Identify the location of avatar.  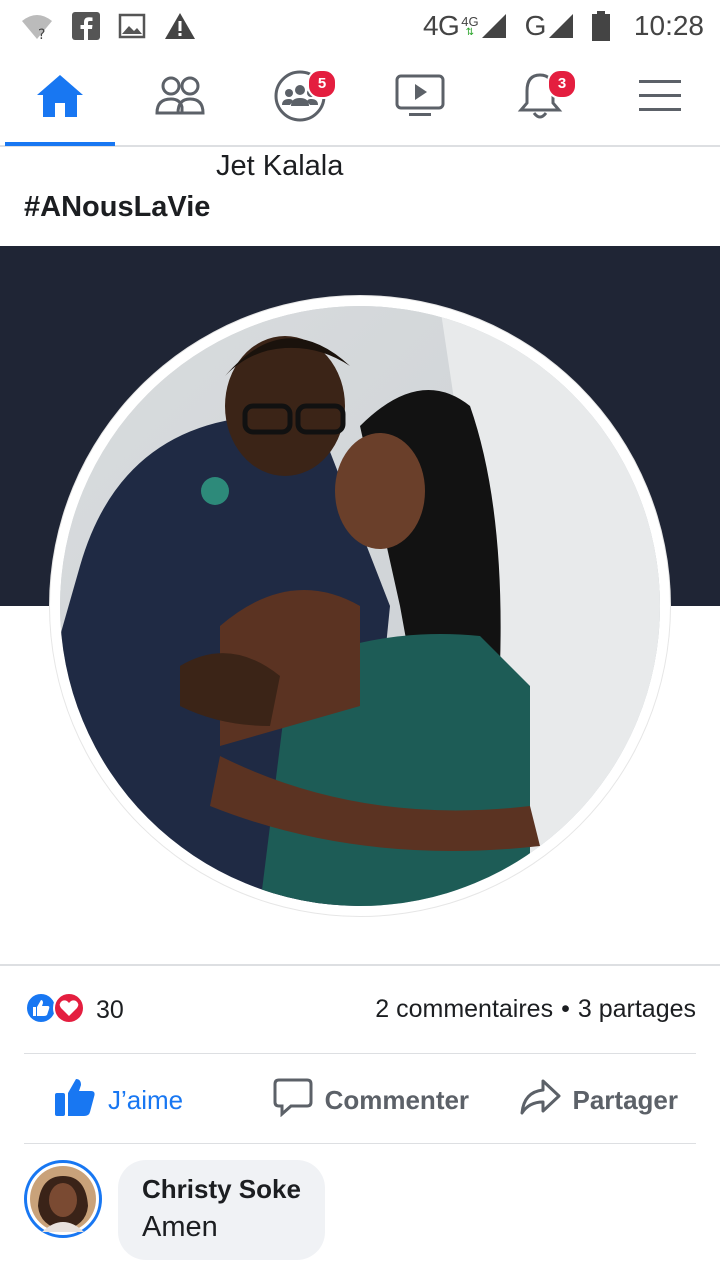
(63, 1199).